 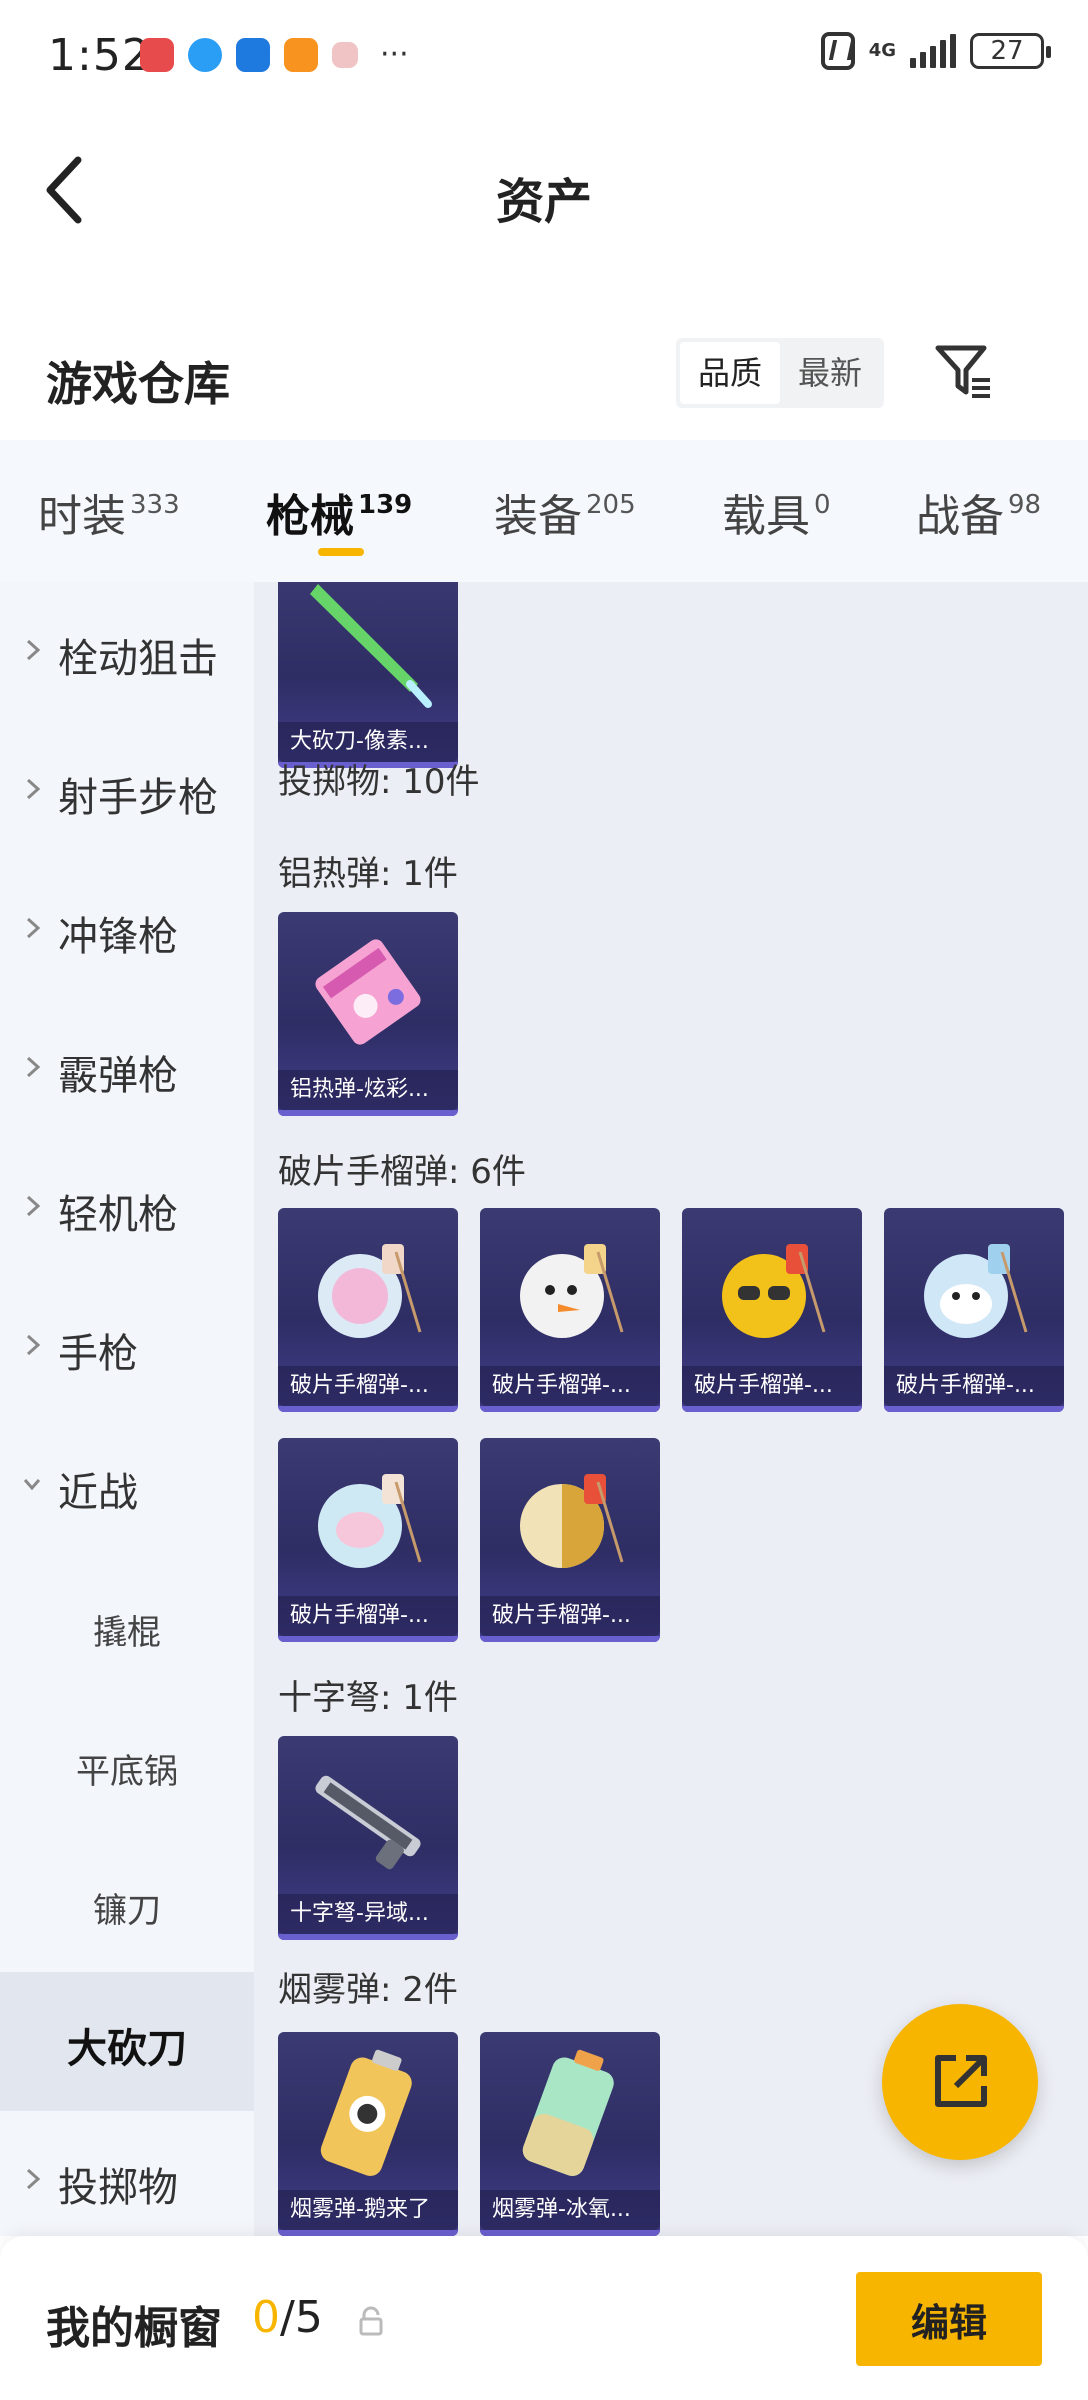 I want to click on huawei-app-icon, so click(x=157, y=55).